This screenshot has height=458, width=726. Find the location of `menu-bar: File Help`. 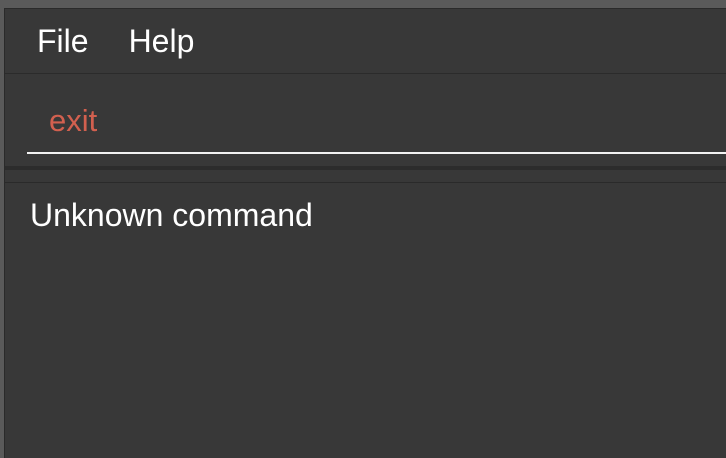

menu-bar: File Help is located at coordinates (365, 41).